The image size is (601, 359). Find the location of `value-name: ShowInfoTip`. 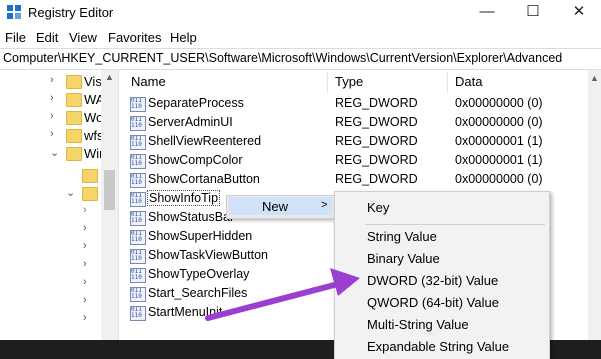

value-name: ShowInfoTip is located at coordinates (184, 198).